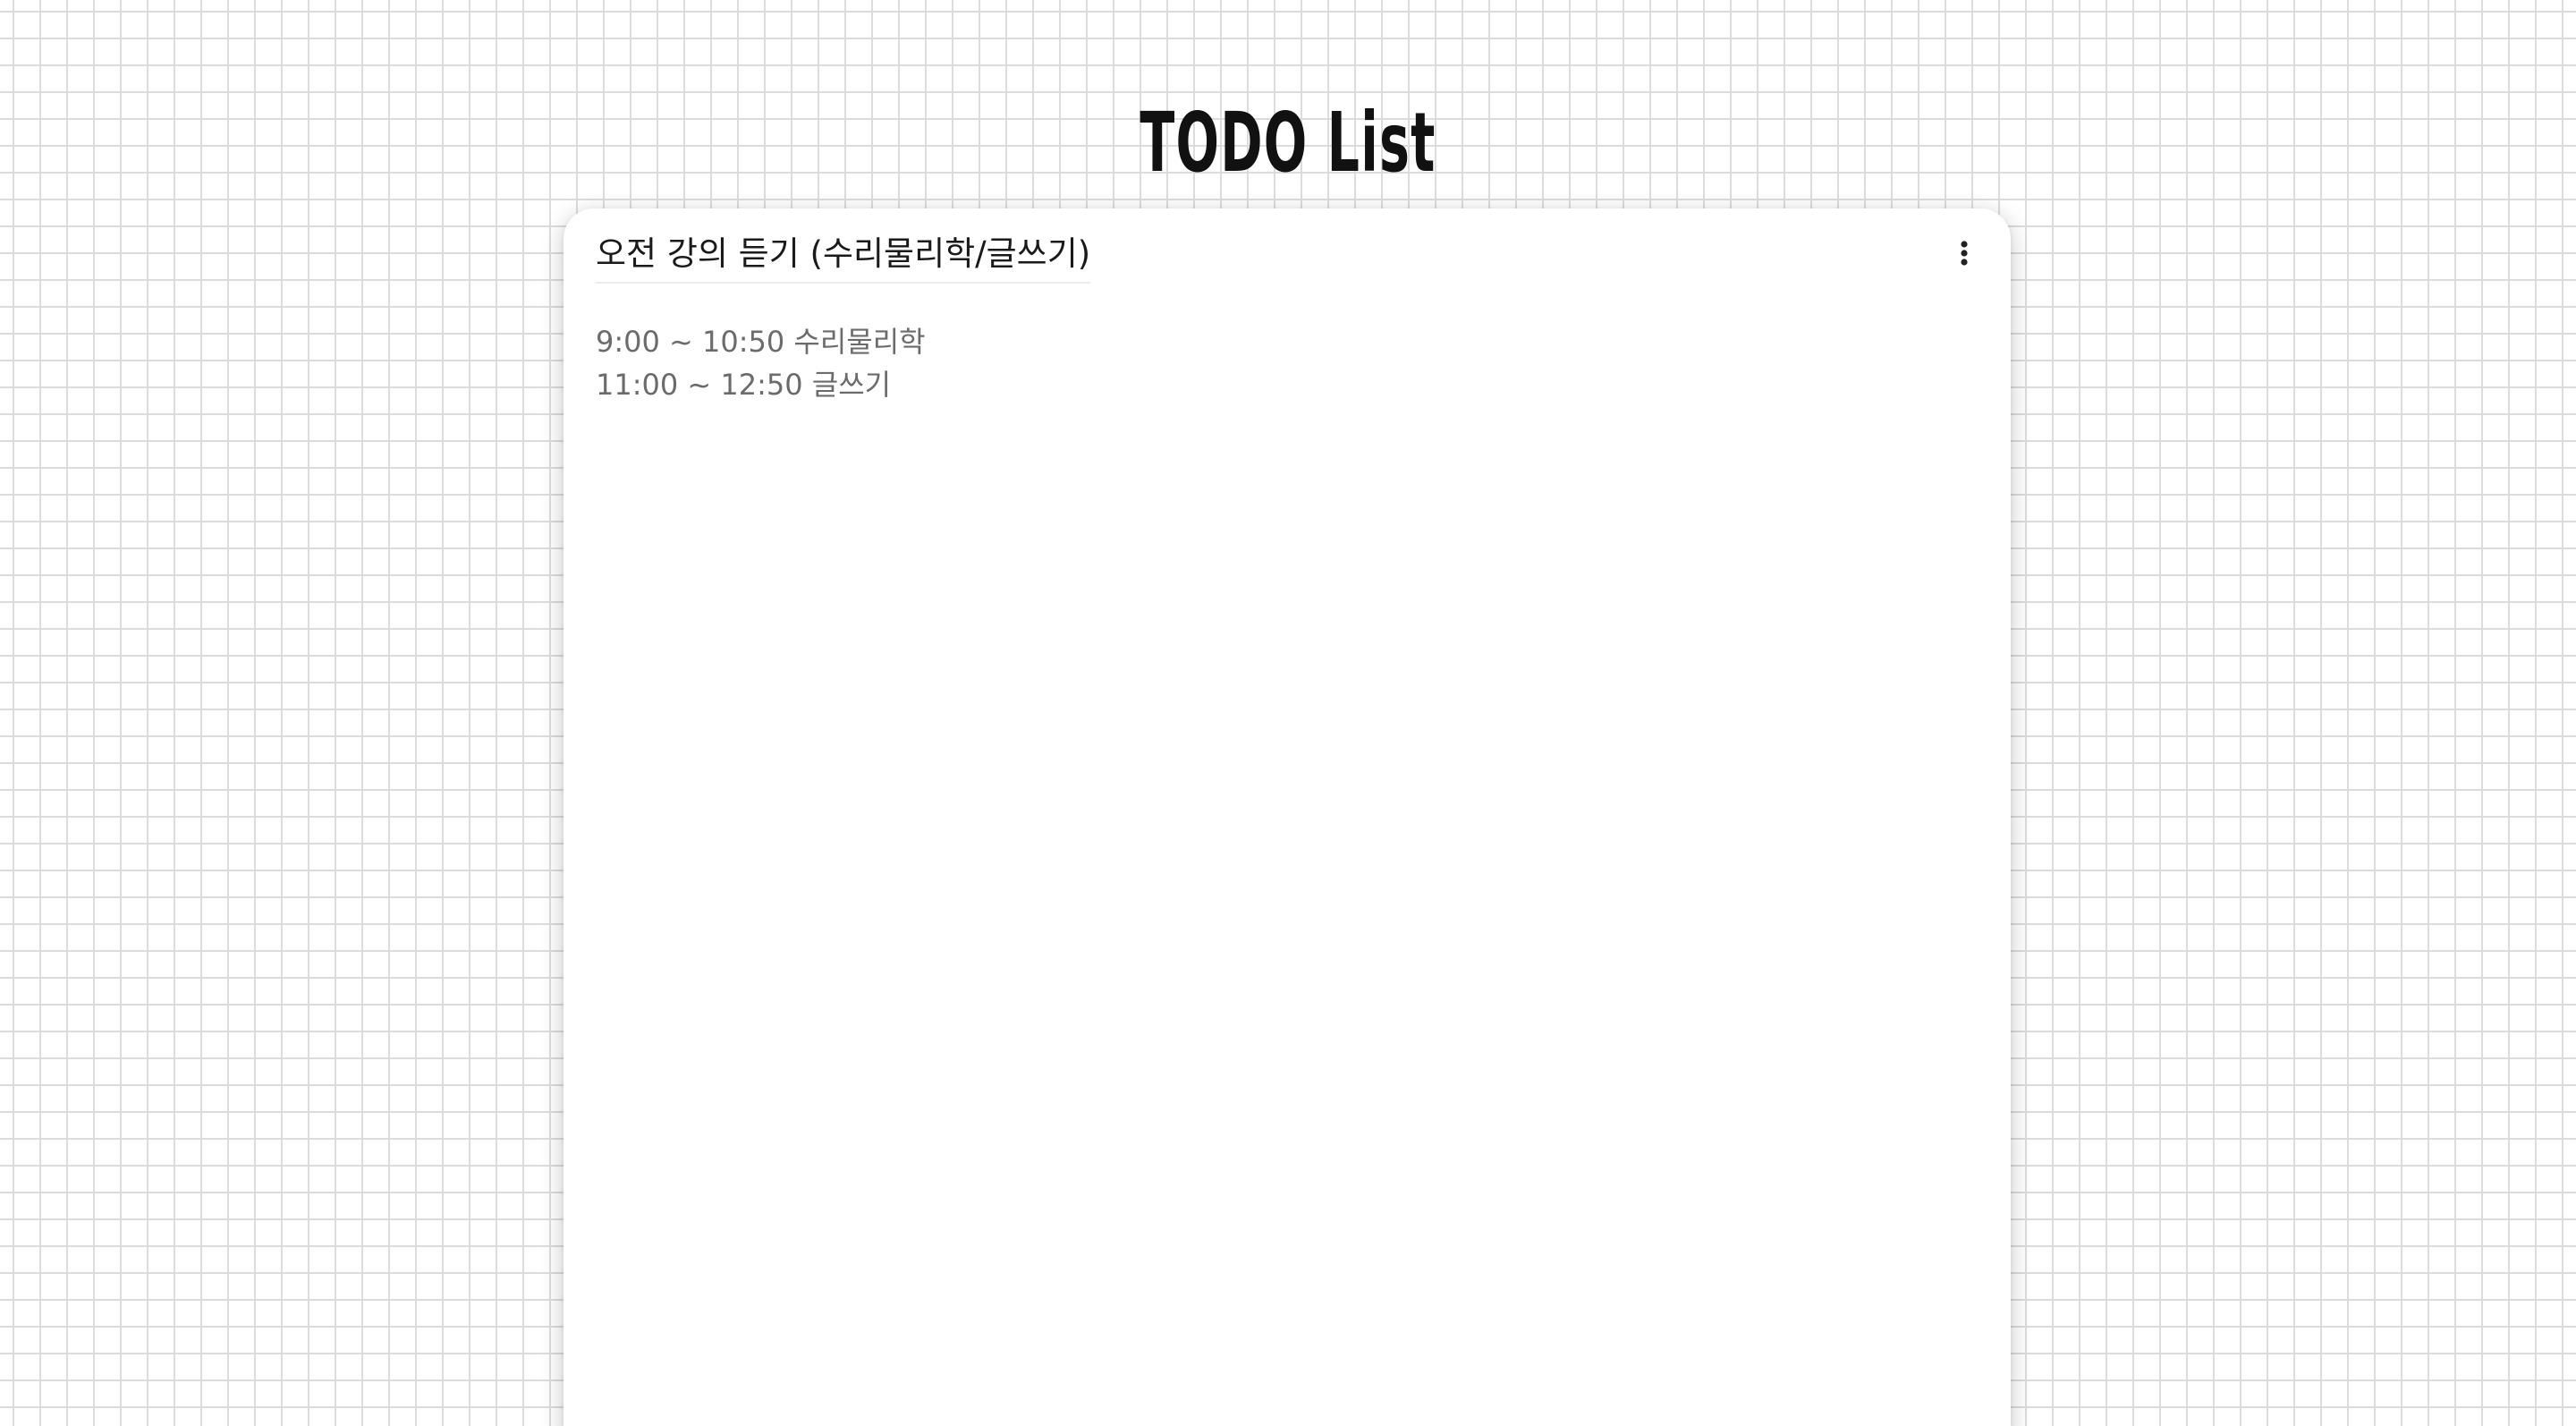  What do you see at coordinates (761, 342) in the screenshot?
I see `schedule-line: 9:00 ~ 10:50 수리물리학` at bounding box center [761, 342].